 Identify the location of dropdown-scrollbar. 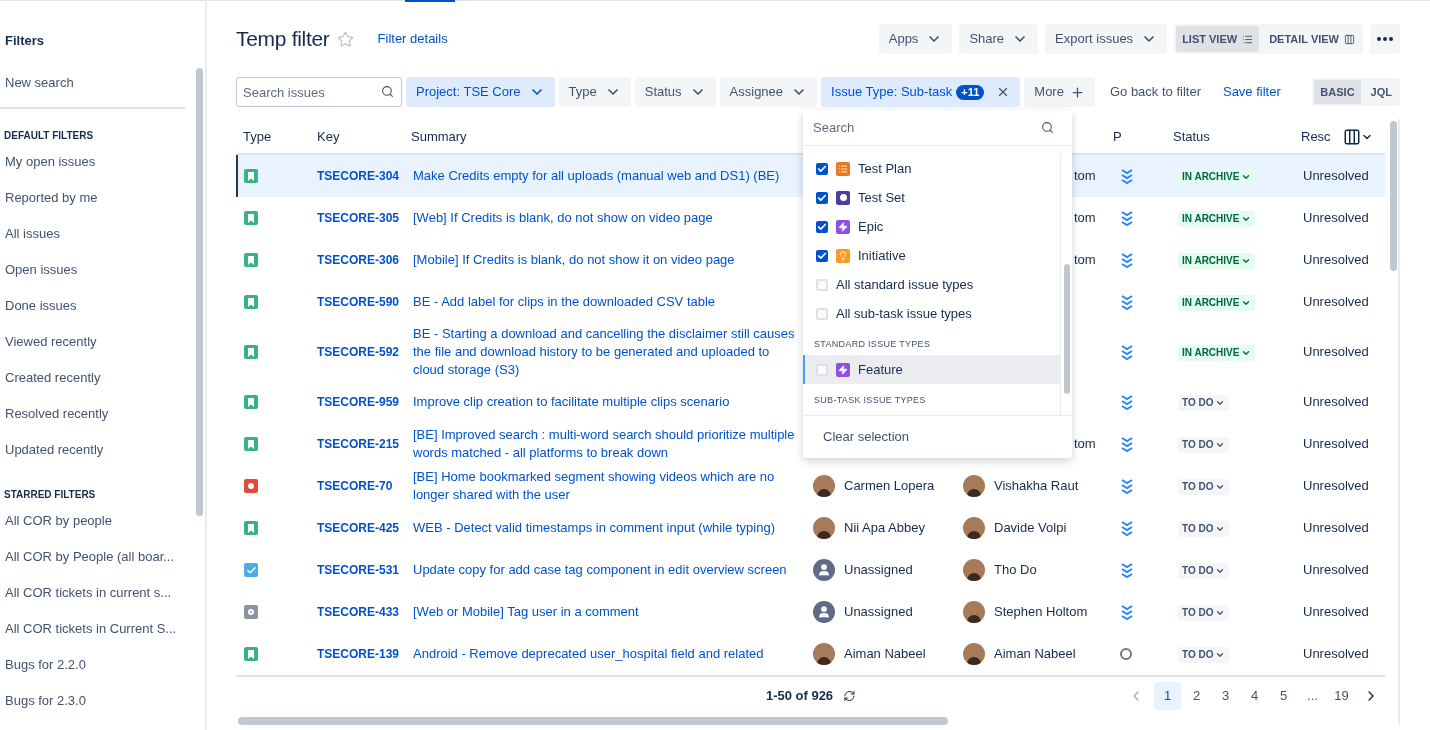
(1067, 329).